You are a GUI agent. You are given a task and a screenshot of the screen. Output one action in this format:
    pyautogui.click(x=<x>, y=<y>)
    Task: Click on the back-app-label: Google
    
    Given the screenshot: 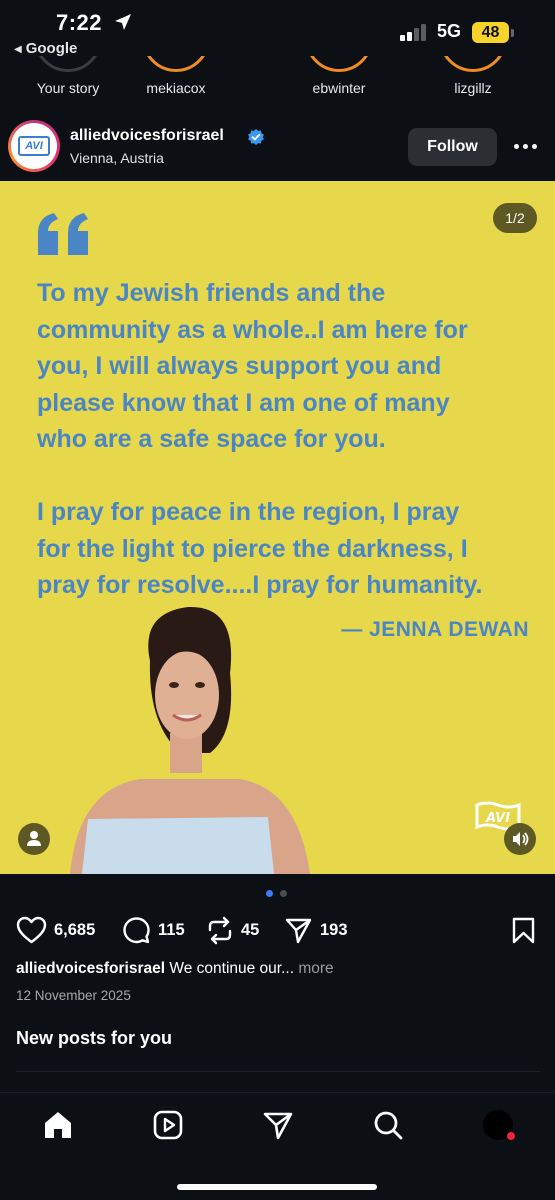 What is the action you would take?
    pyautogui.click(x=51, y=48)
    